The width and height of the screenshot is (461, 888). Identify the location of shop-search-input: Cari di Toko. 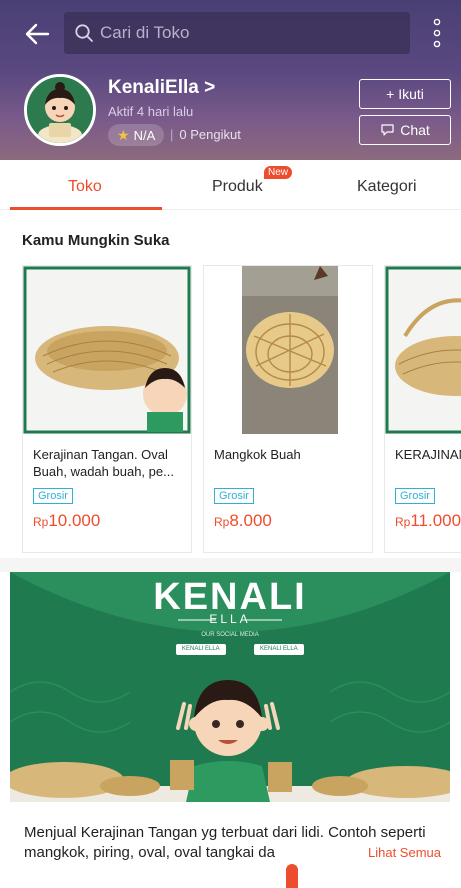
(237, 33).